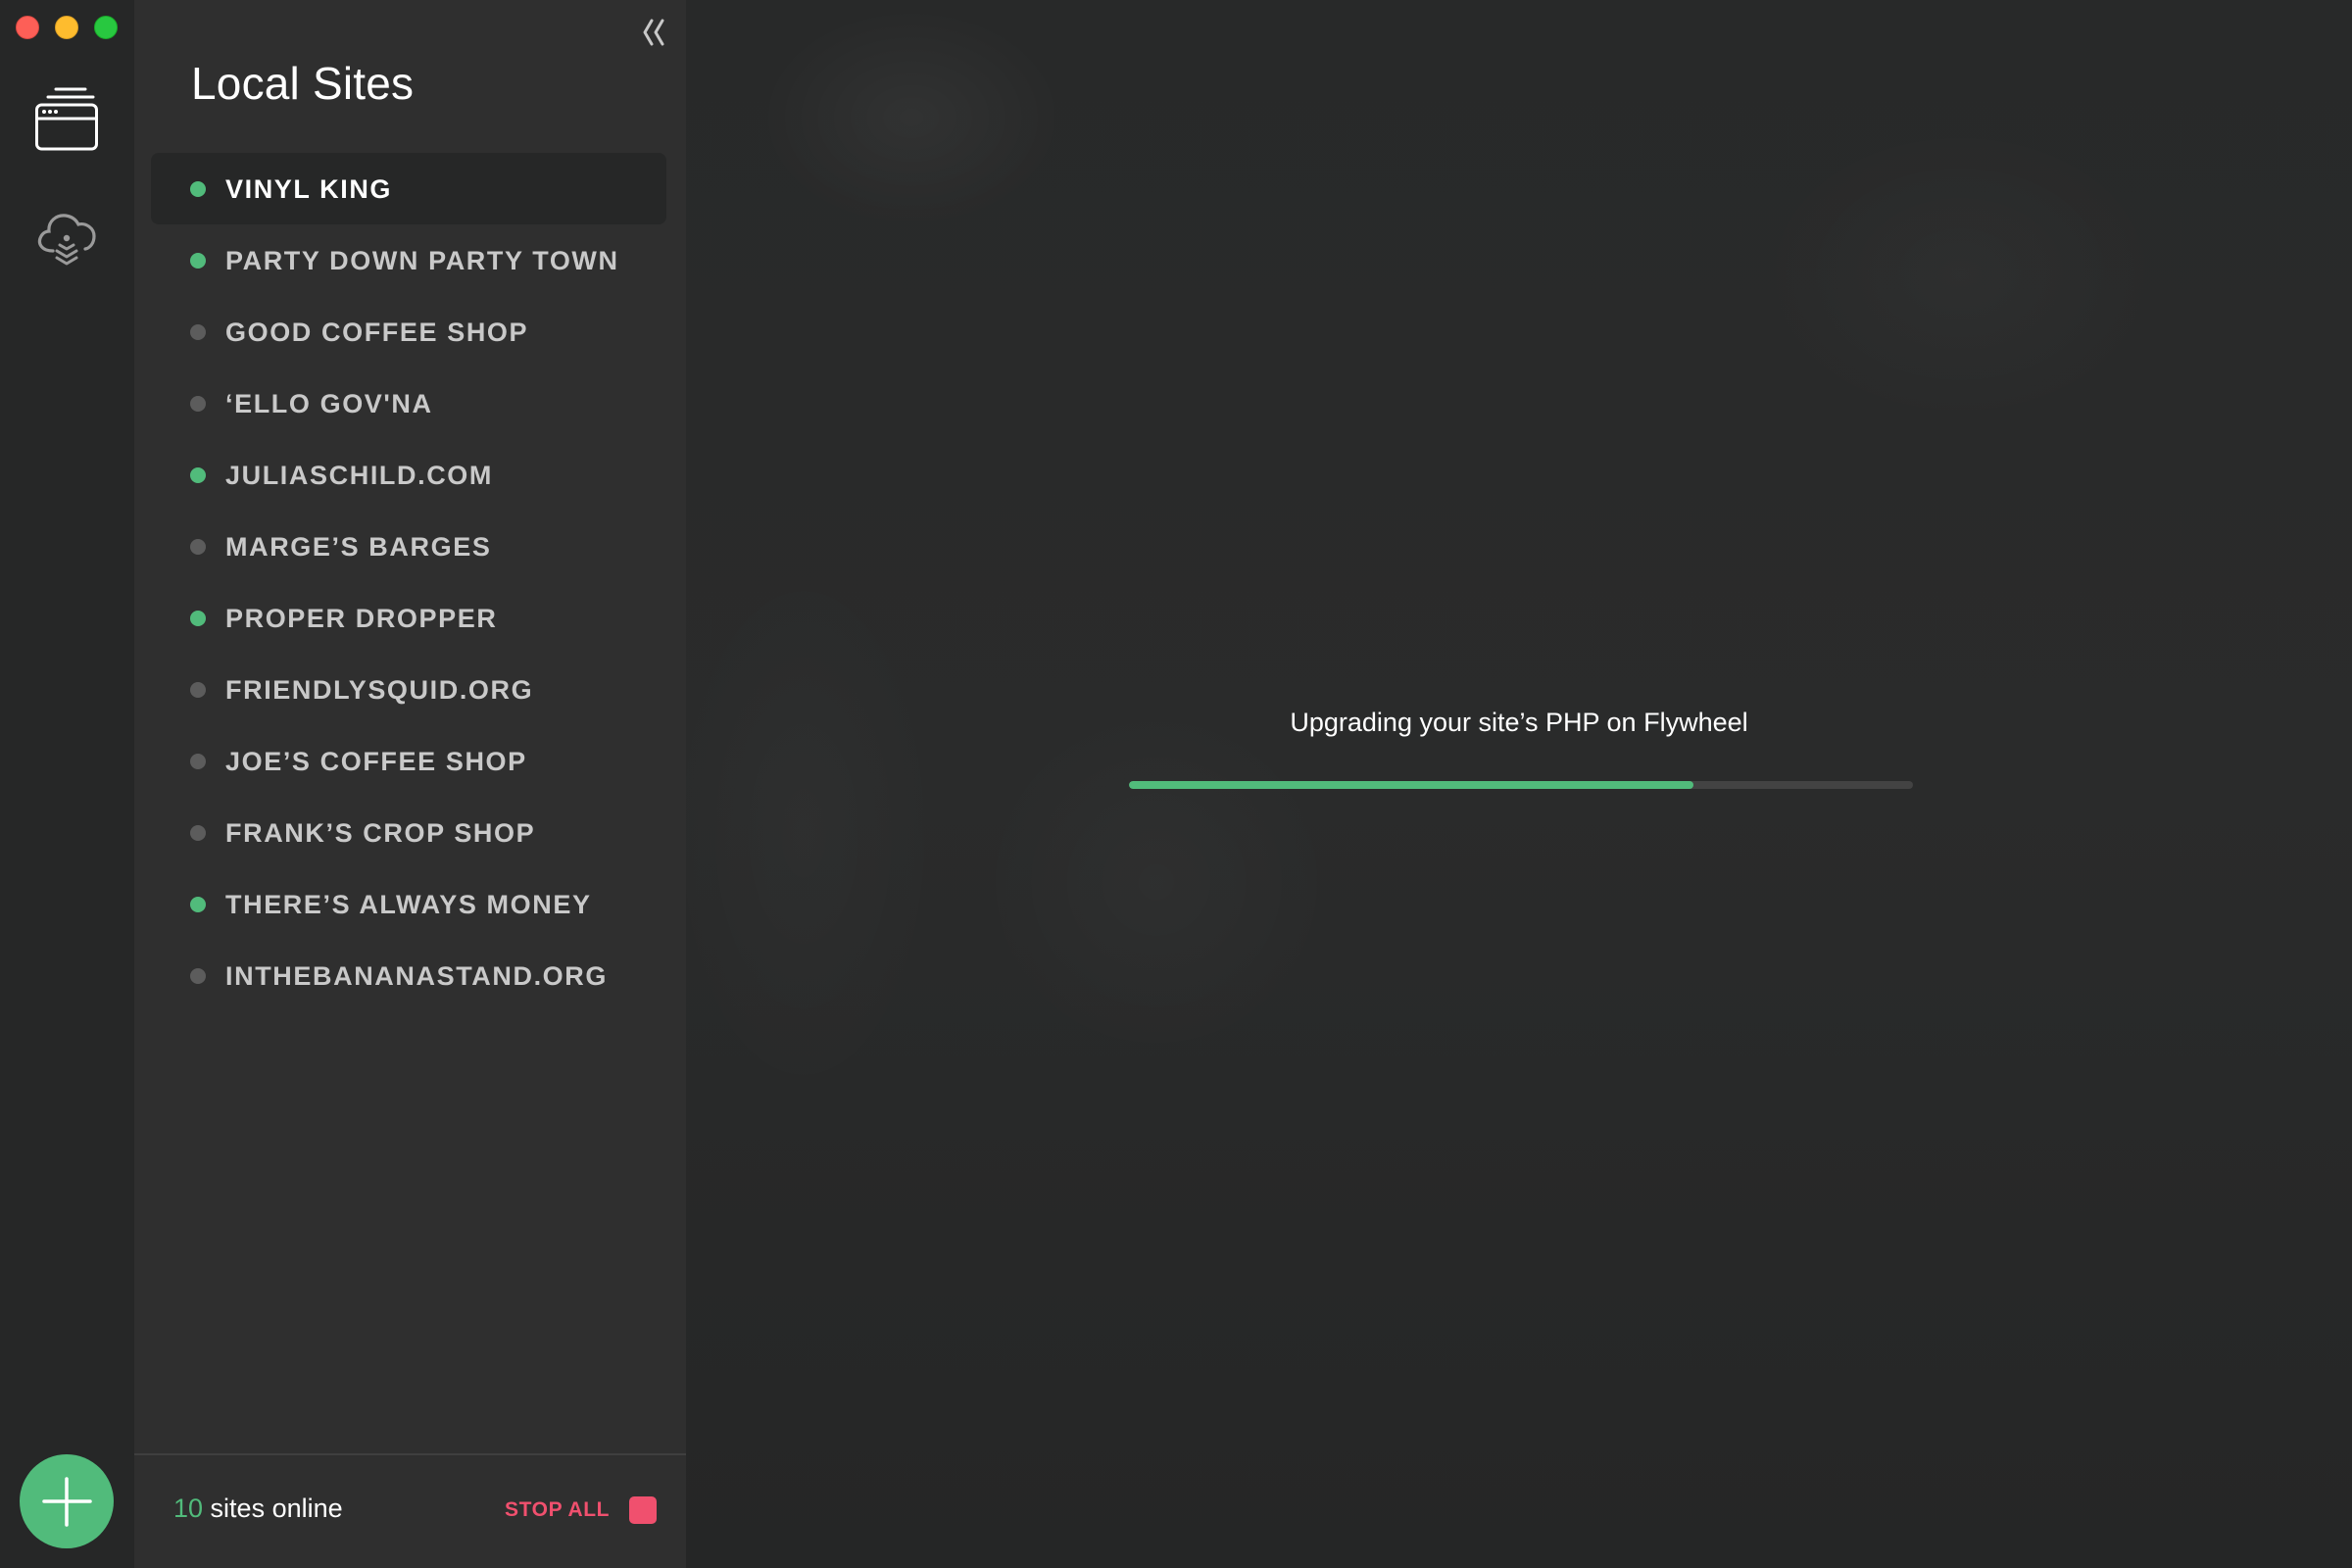 This screenshot has height=1568, width=2352. I want to click on site-list-item: MARGE’S BARGES, so click(409, 546).